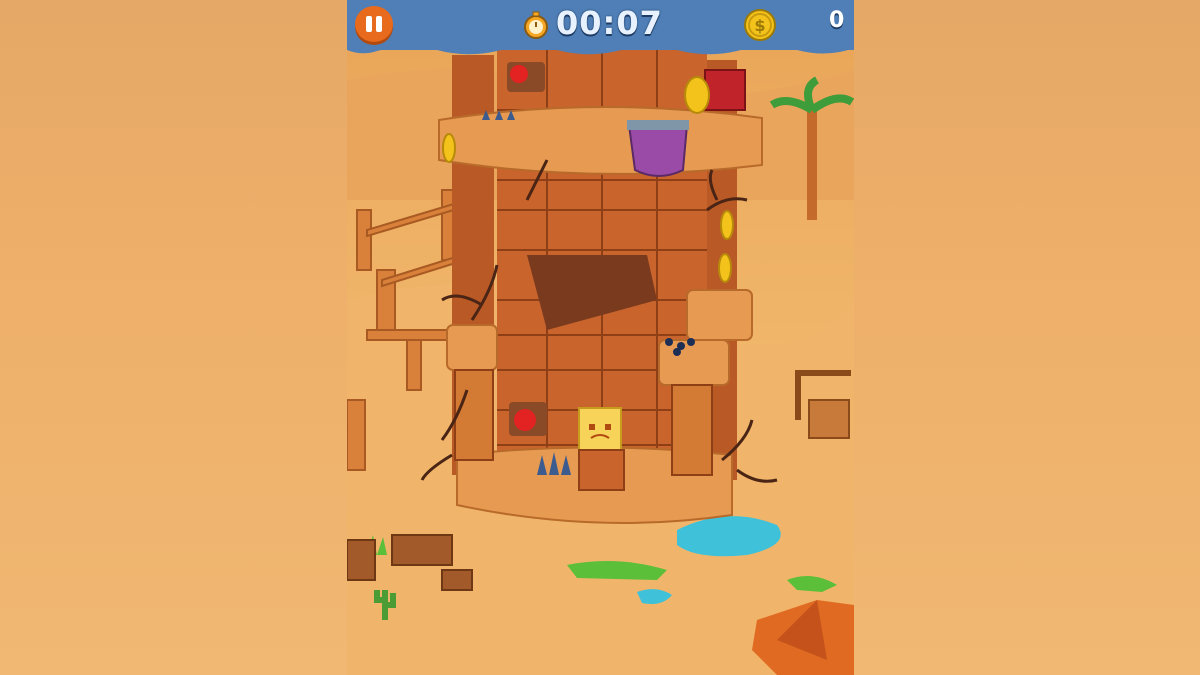 The width and height of the screenshot is (1200, 675). I want to click on pause-icon, so click(369, 24).